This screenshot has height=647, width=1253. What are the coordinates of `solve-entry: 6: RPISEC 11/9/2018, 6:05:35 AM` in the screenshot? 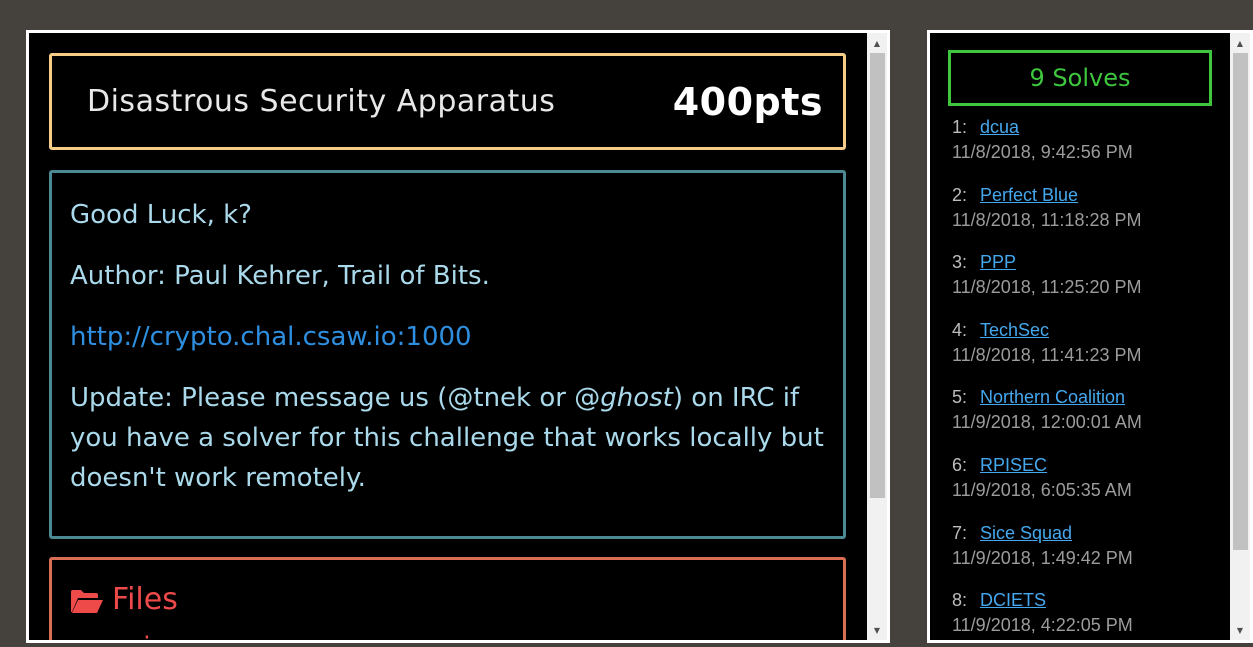 It's located at (1087, 487).